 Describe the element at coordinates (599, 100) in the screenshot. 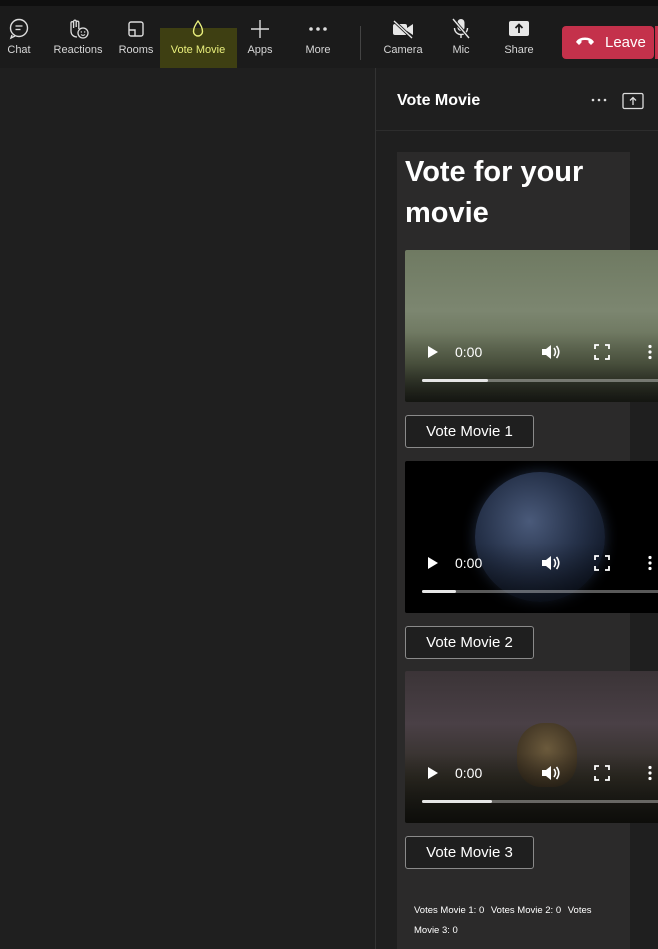

I see `panel-more-icon` at that location.